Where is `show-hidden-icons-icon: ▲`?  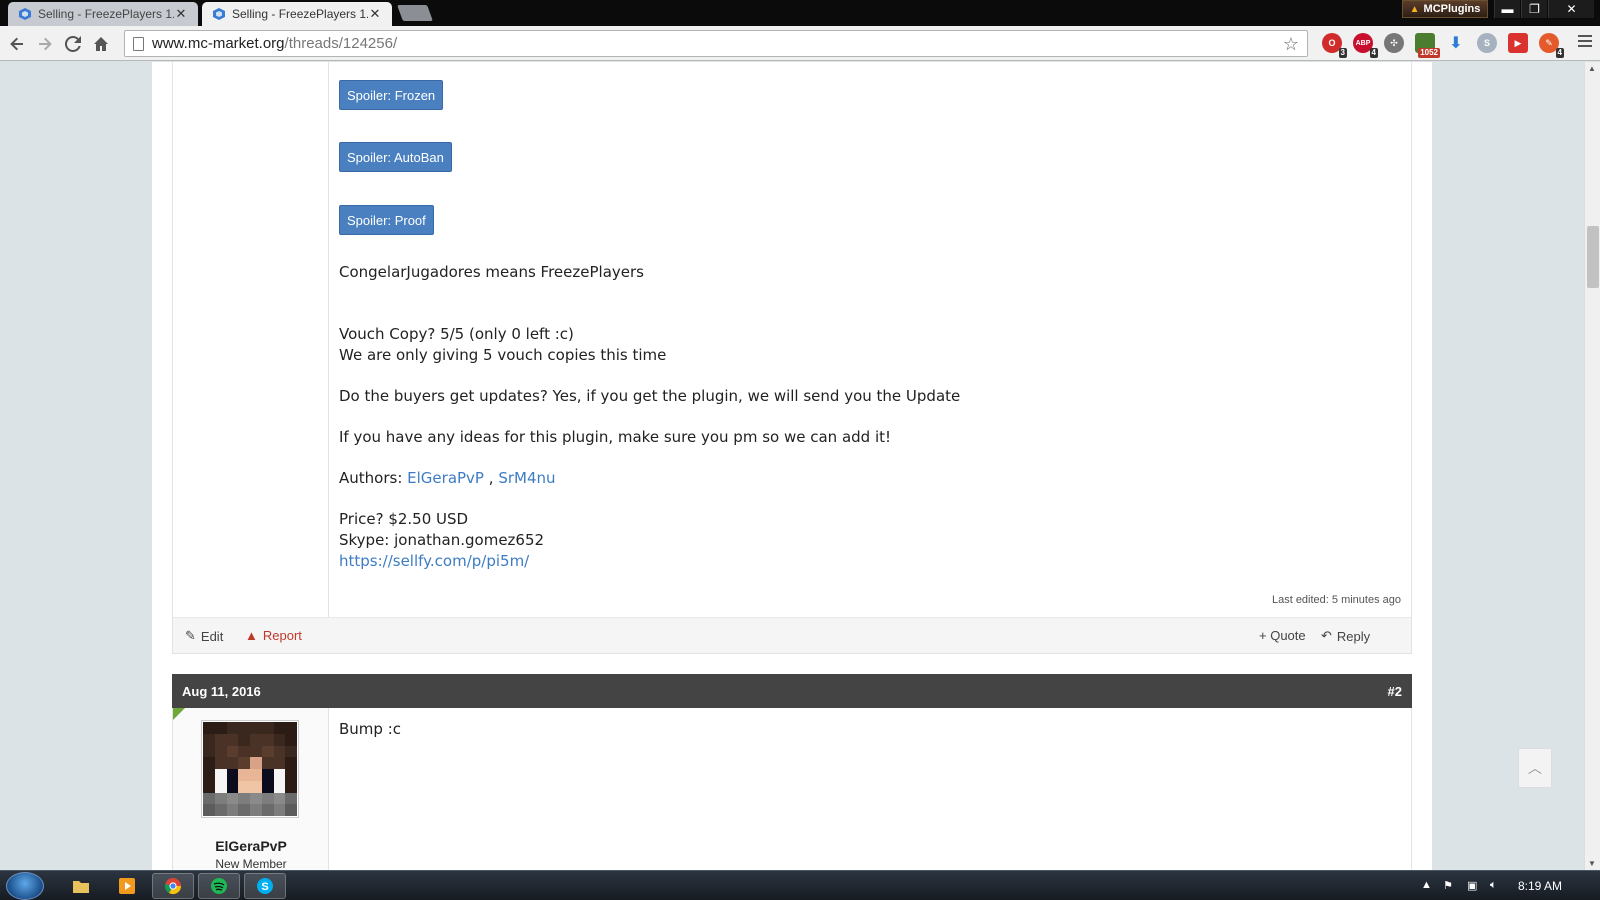 show-hidden-icons-icon: ▲ is located at coordinates (1426, 885).